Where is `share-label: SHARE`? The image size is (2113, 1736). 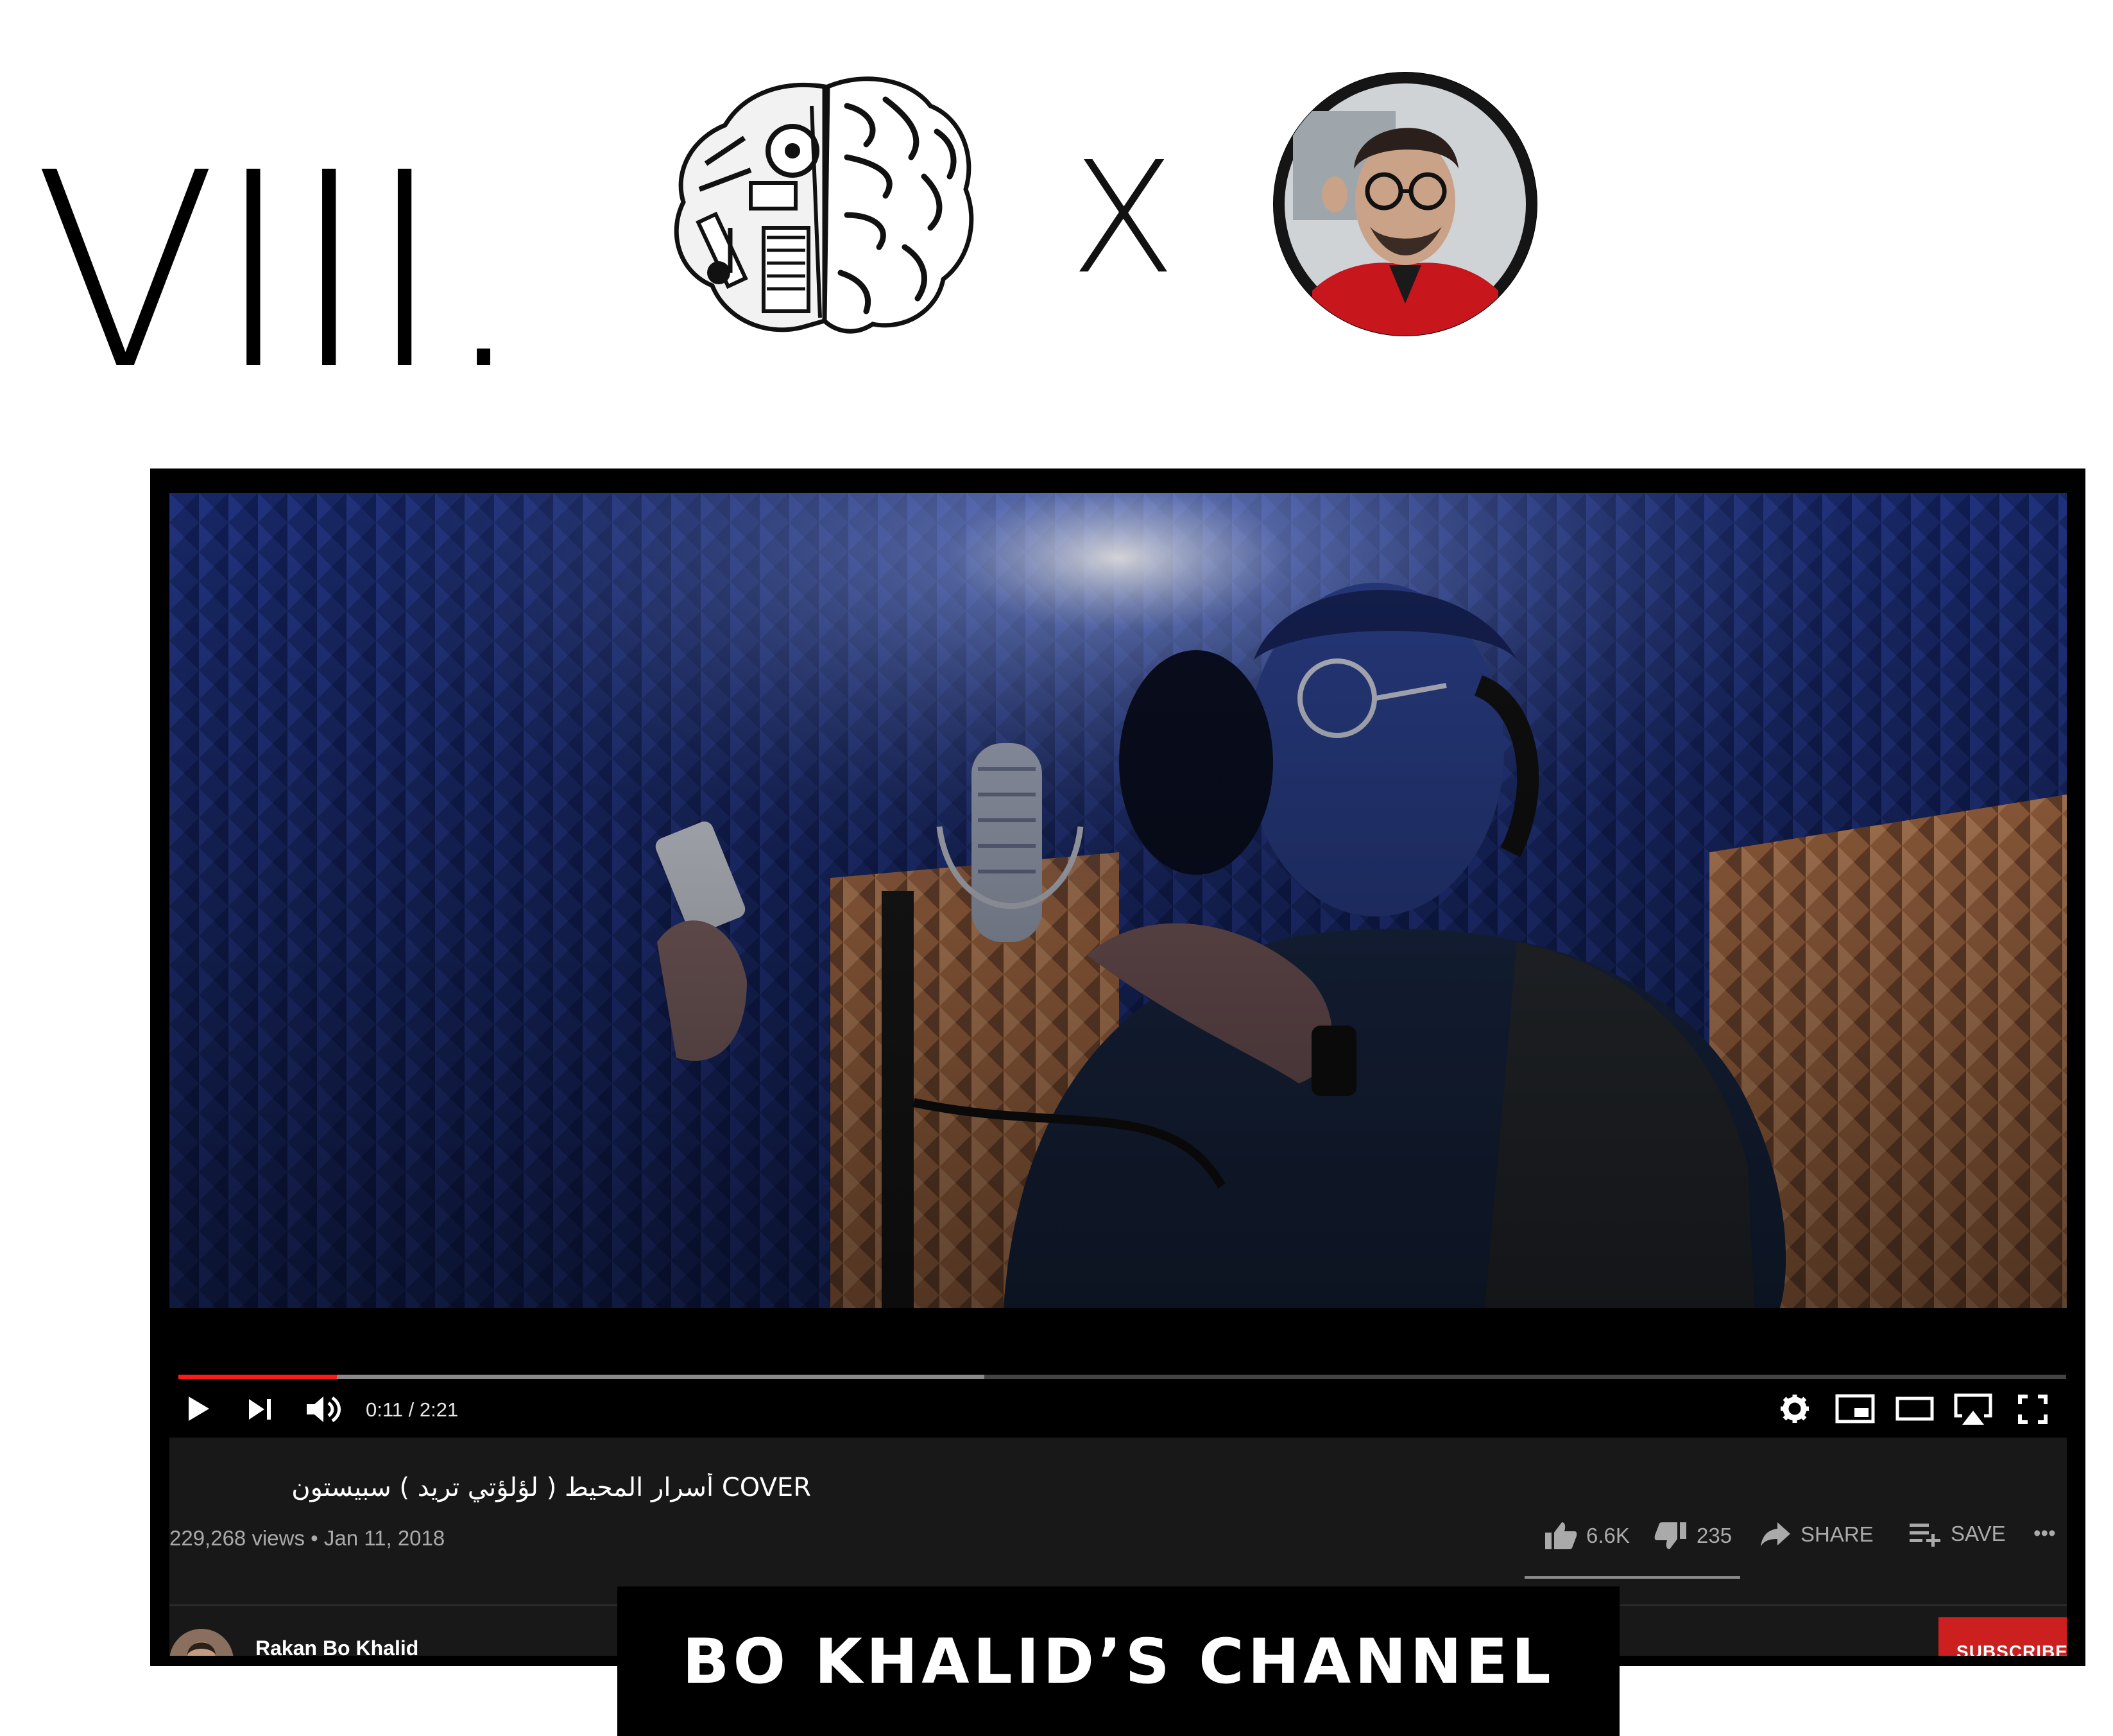 share-label: SHARE is located at coordinates (1838, 1534).